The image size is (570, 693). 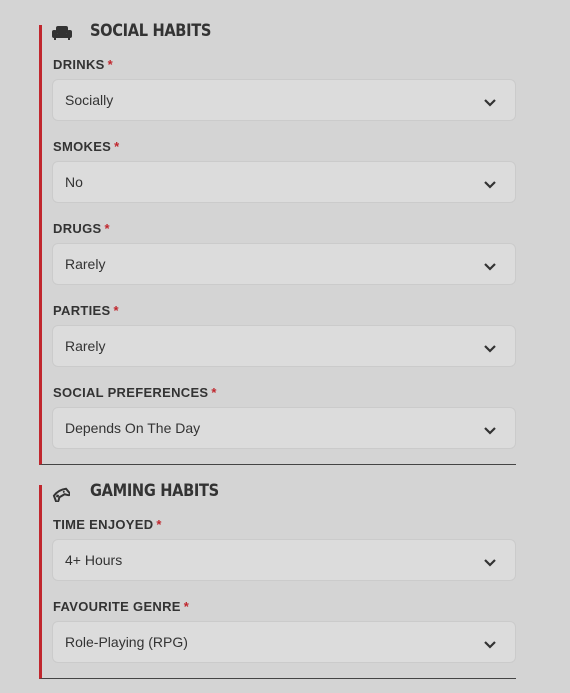 What do you see at coordinates (94, 560) in the screenshot?
I see `select-value: 4+ Hours` at bounding box center [94, 560].